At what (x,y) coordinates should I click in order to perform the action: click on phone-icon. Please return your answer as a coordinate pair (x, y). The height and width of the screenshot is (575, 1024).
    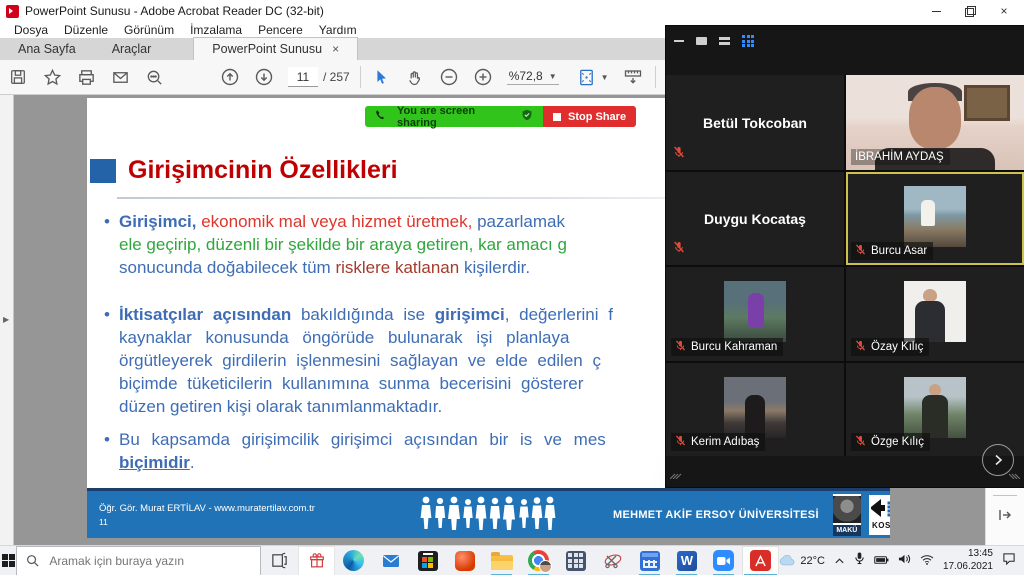
    Looking at the image, I should click on (381, 116).